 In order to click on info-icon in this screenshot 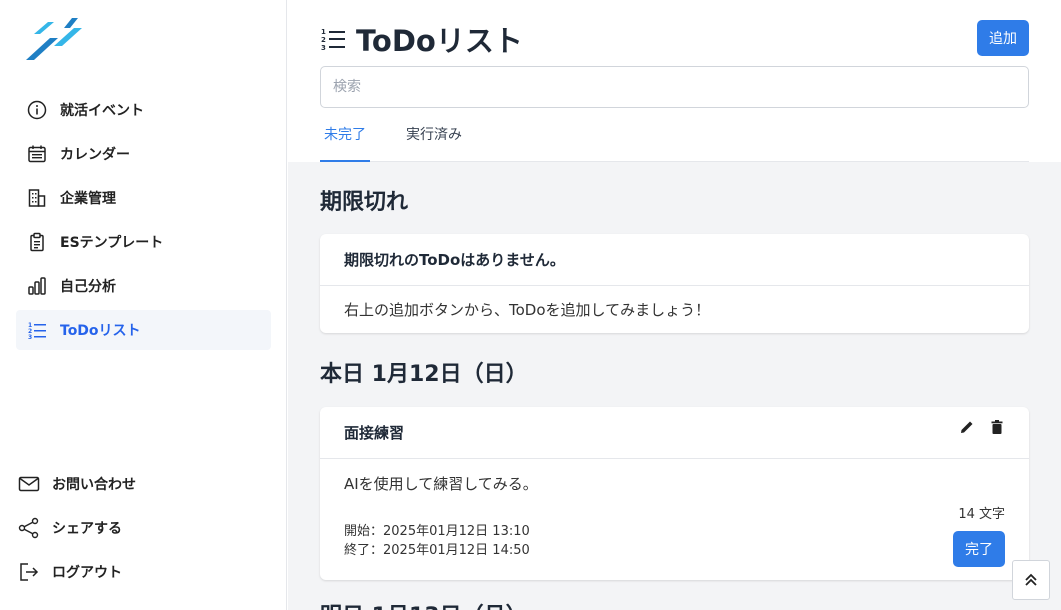, I will do `click(37, 110)`.